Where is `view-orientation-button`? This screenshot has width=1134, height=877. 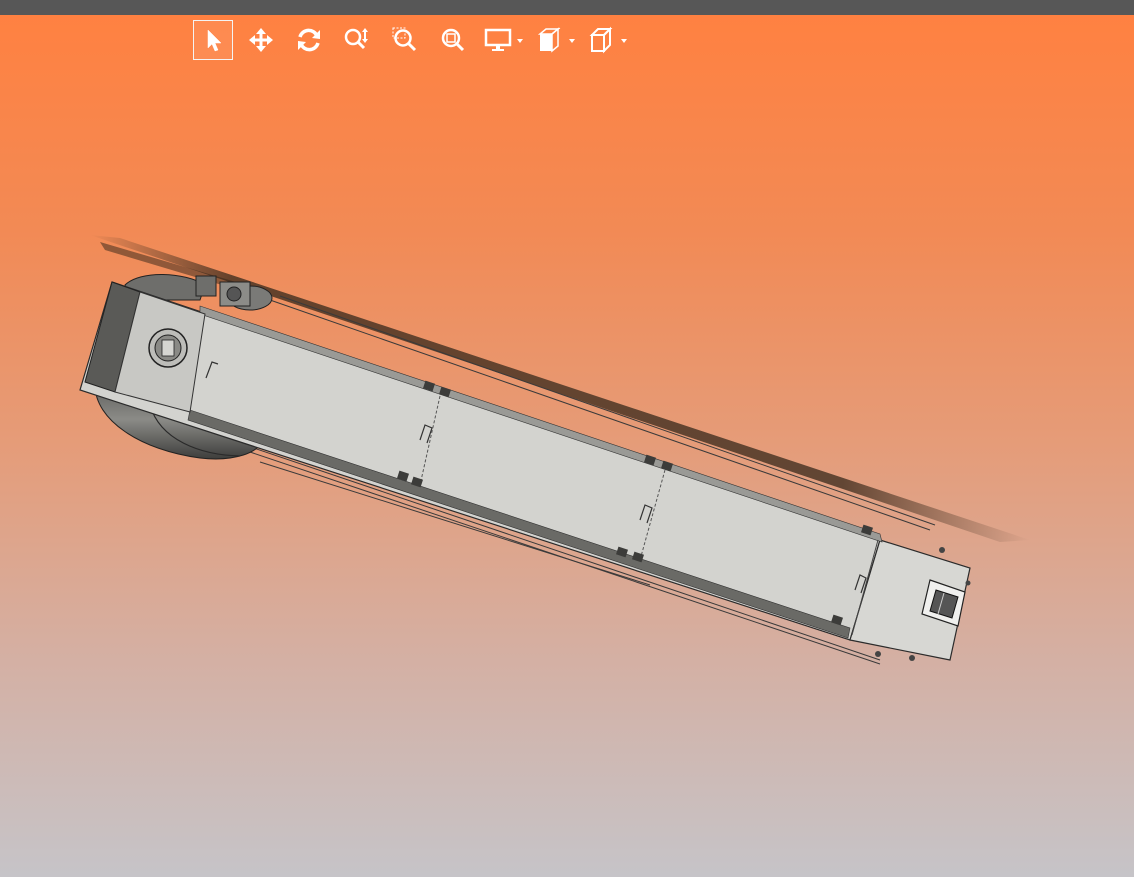 view-orientation-button is located at coordinates (602, 40).